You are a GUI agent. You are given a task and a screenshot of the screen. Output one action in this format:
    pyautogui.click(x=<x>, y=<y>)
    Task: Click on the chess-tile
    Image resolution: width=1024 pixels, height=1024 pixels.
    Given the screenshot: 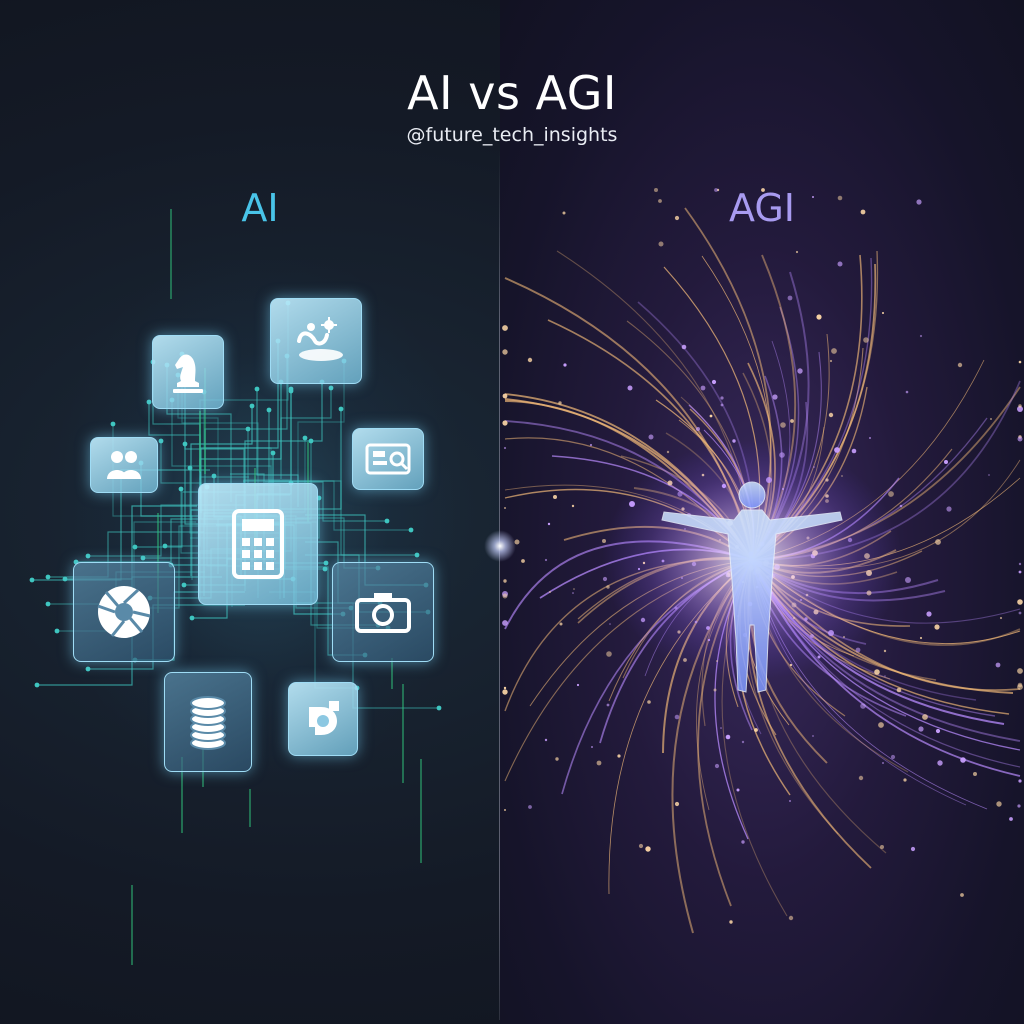 What is the action you would take?
    pyautogui.click(x=188, y=372)
    